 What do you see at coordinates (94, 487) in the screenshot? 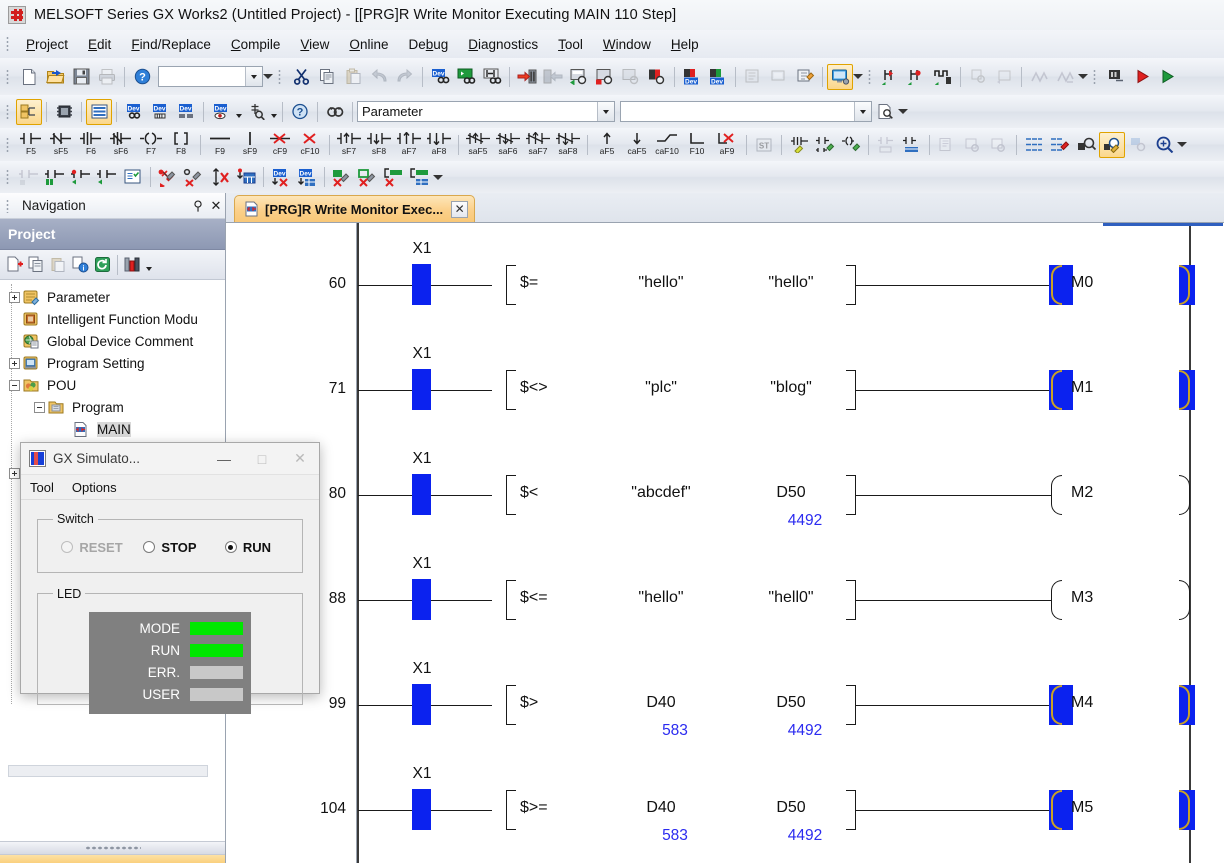
I see `simulator-menu-options: Options` at bounding box center [94, 487].